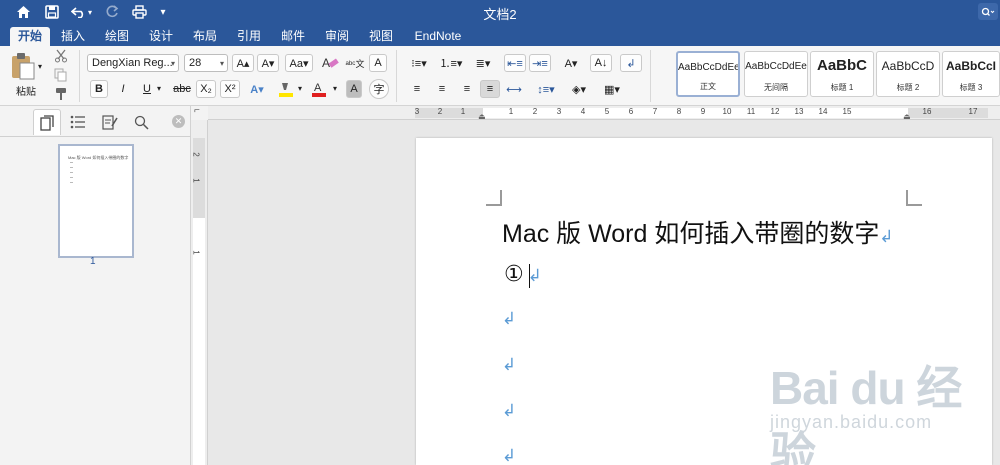 The image size is (1000, 465). What do you see at coordinates (287, 89) in the screenshot?
I see `highlight-button` at bounding box center [287, 89].